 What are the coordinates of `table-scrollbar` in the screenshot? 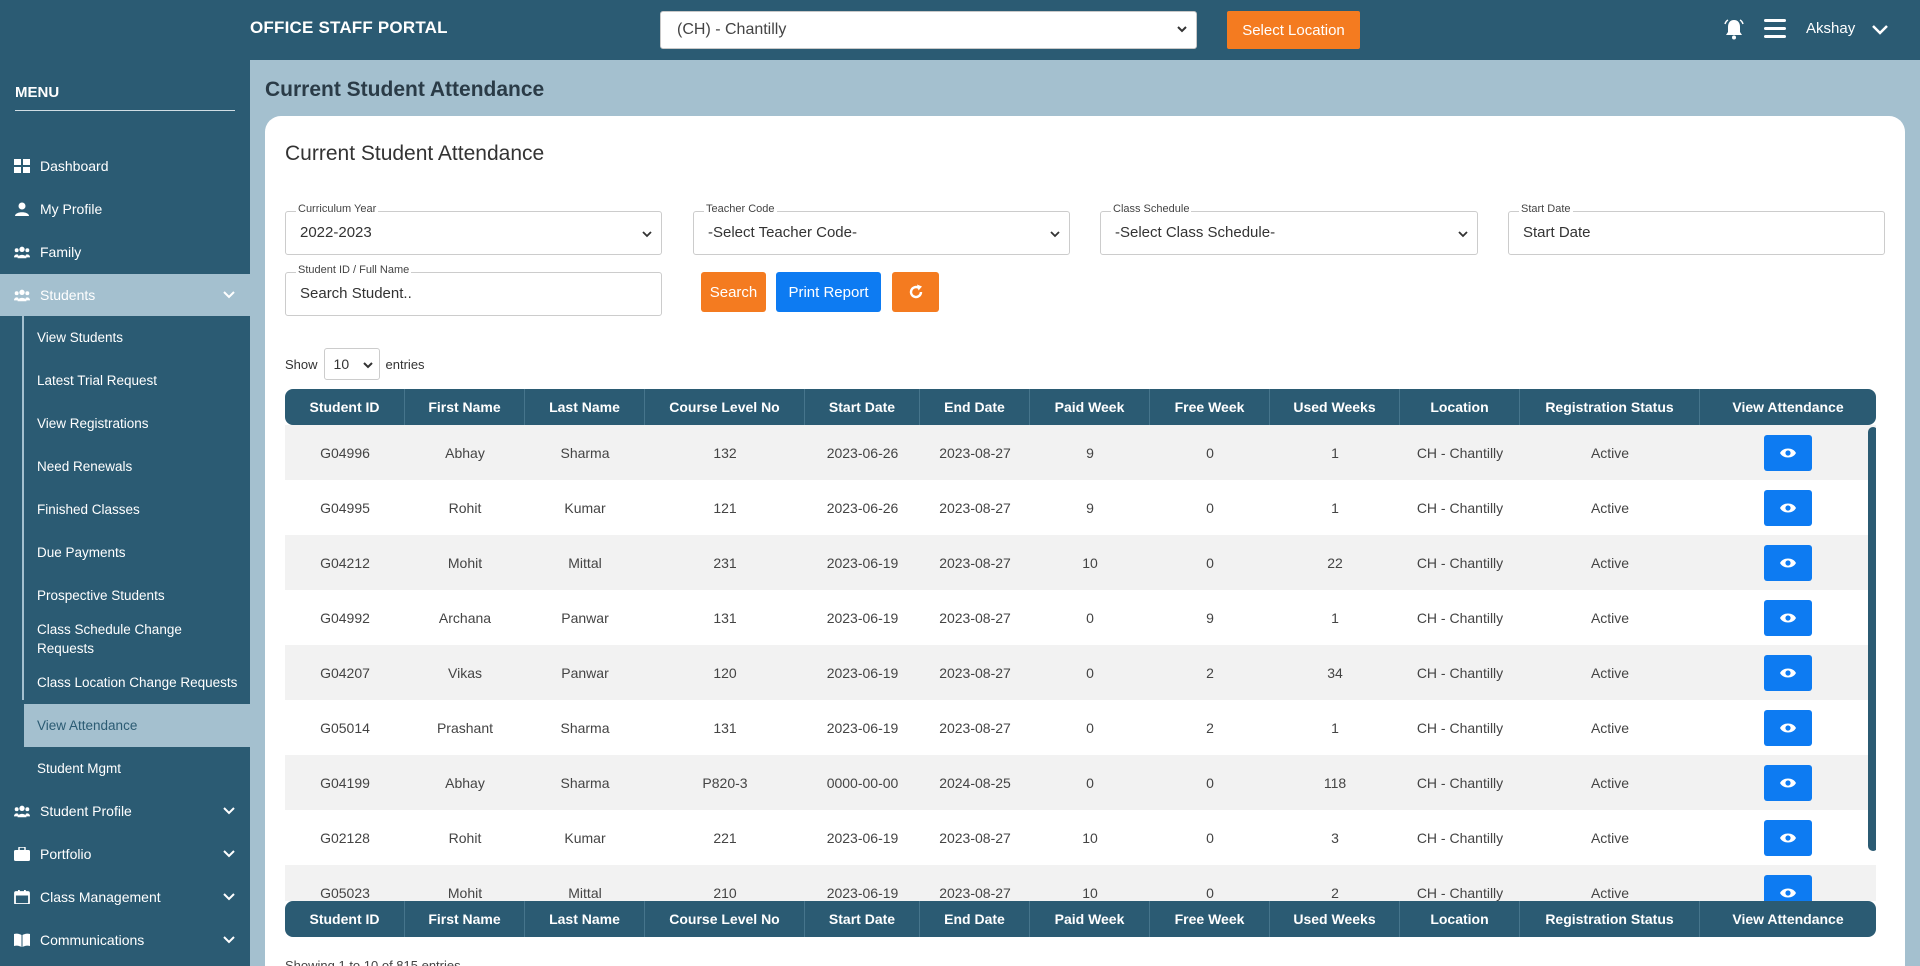 It's located at (1872, 639).